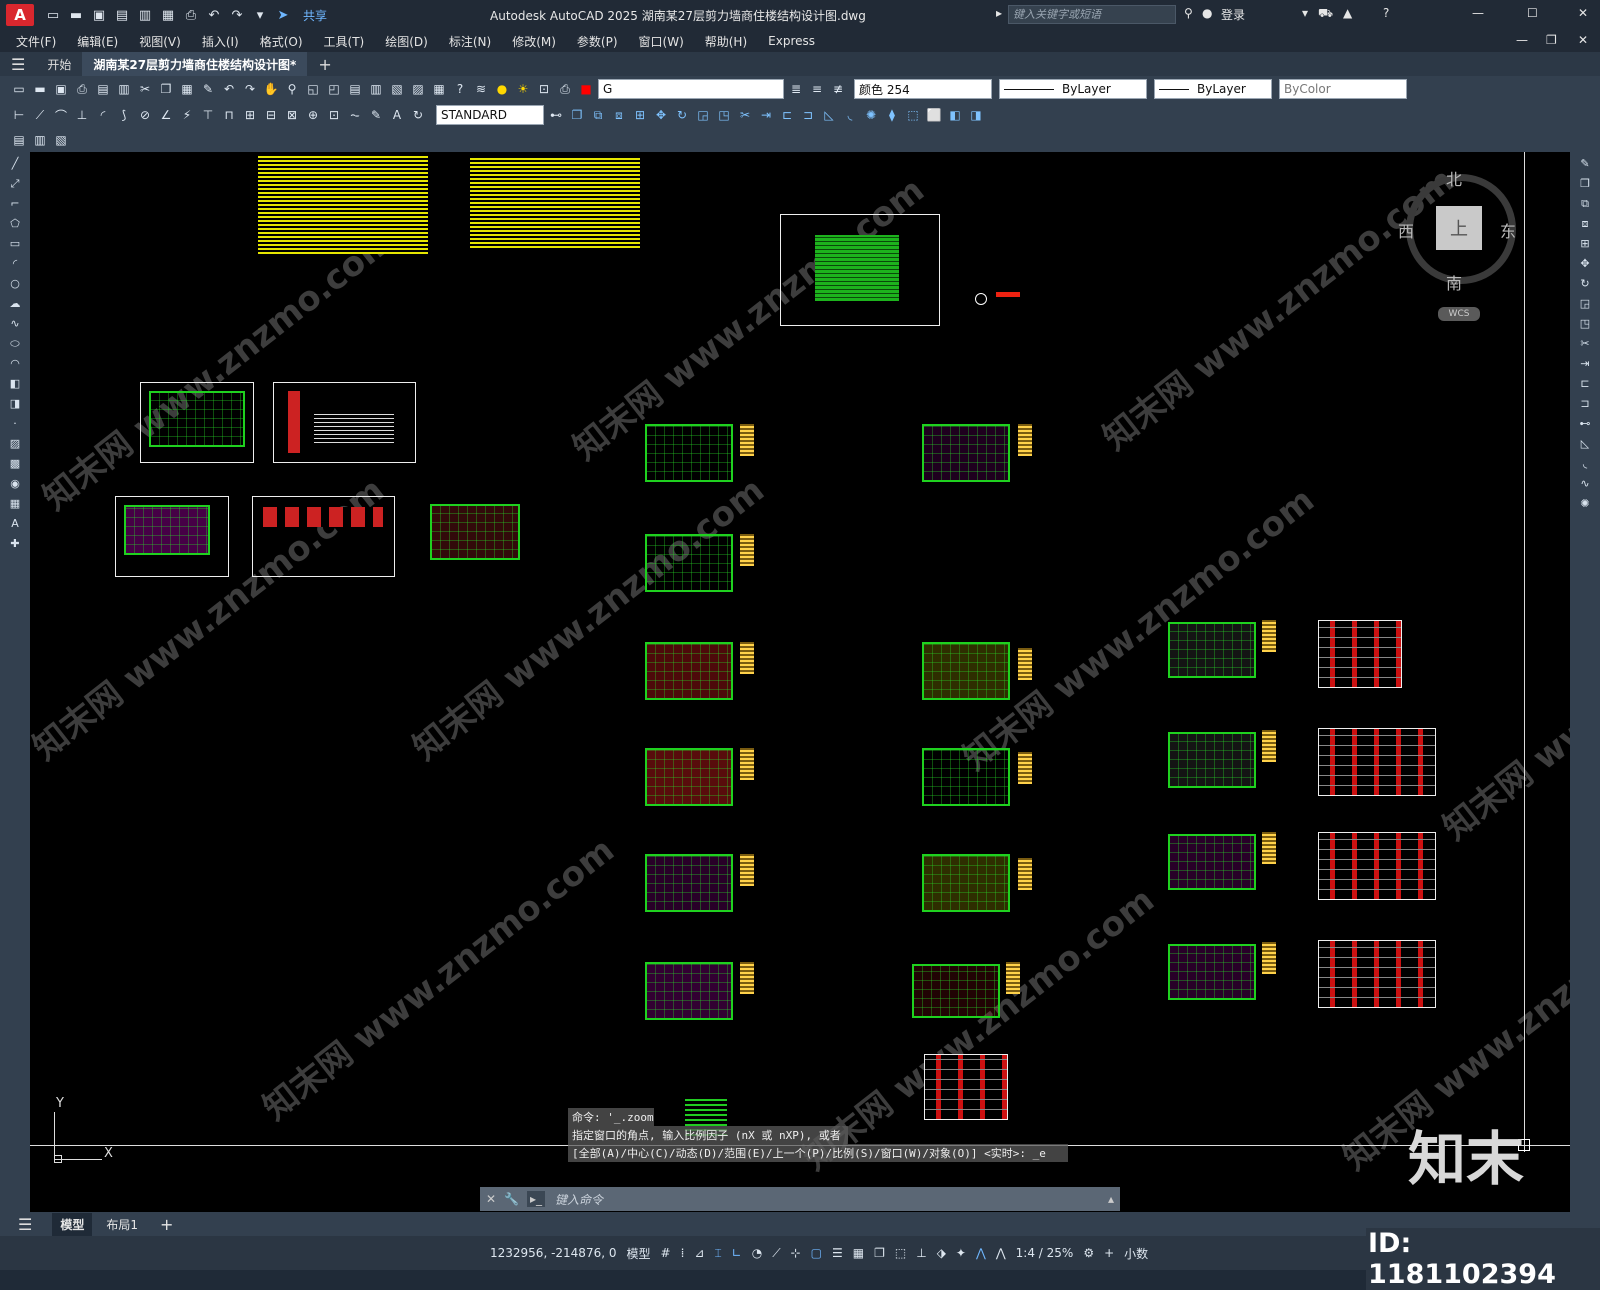 The image size is (1600, 1290). Describe the element at coordinates (313, 115) in the screenshot. I see `center-mark-icon: ⊕` at that location.